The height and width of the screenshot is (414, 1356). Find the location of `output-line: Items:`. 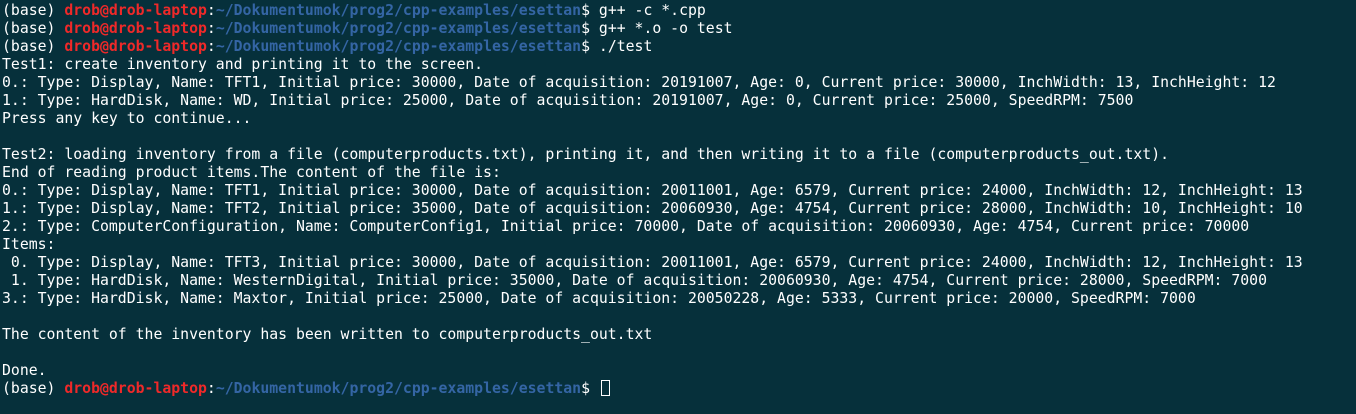

output-line: Items: is located at coordinates (29, 244).